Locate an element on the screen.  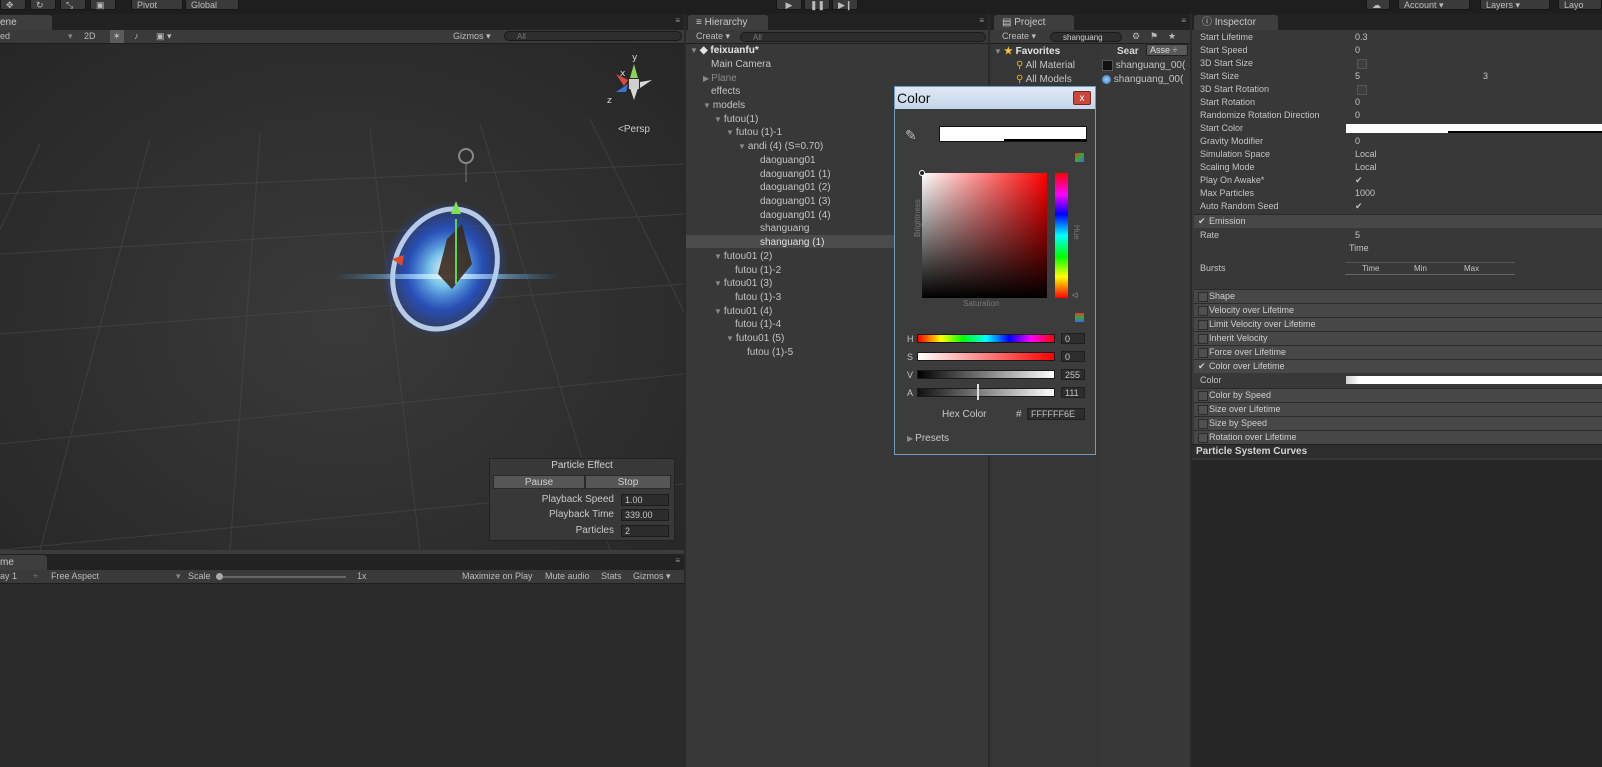
tab-project: ▤ Project is located at coordinates (1034, 22).